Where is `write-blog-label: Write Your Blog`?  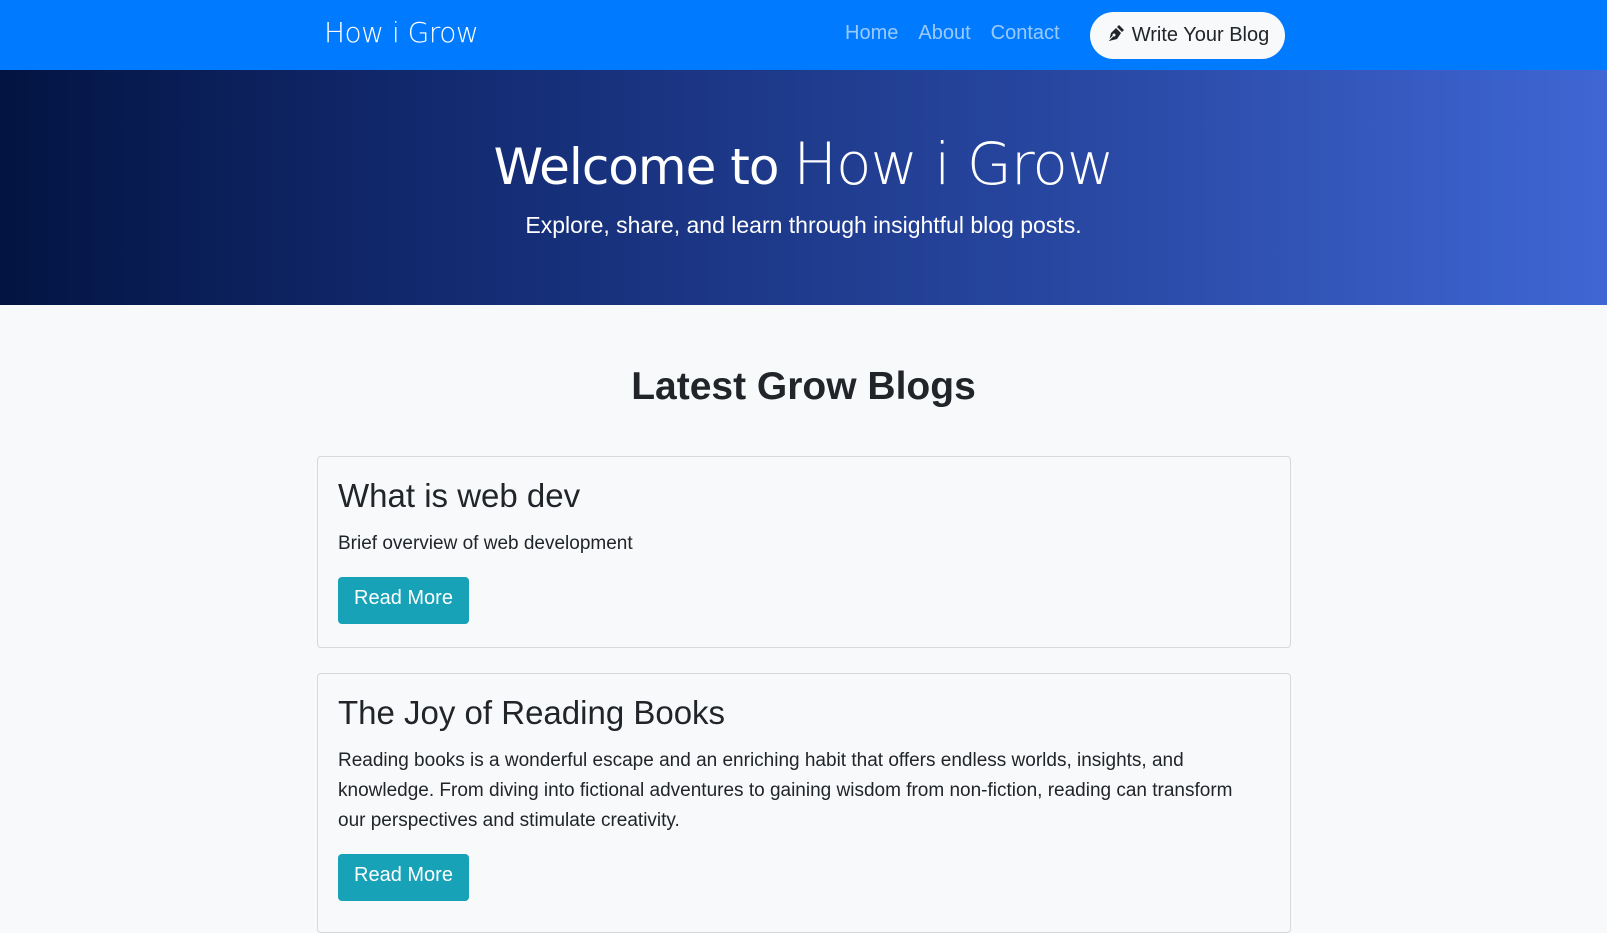 write-blog-label: Write Your Blog is located at coordinates (1200, 35).